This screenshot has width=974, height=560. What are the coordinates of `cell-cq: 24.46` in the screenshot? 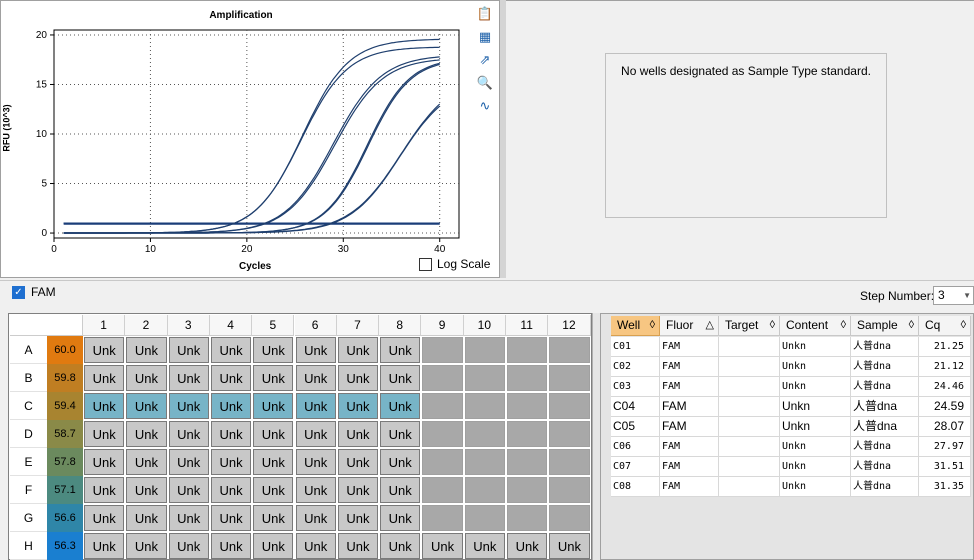 It's located at (945, 387).